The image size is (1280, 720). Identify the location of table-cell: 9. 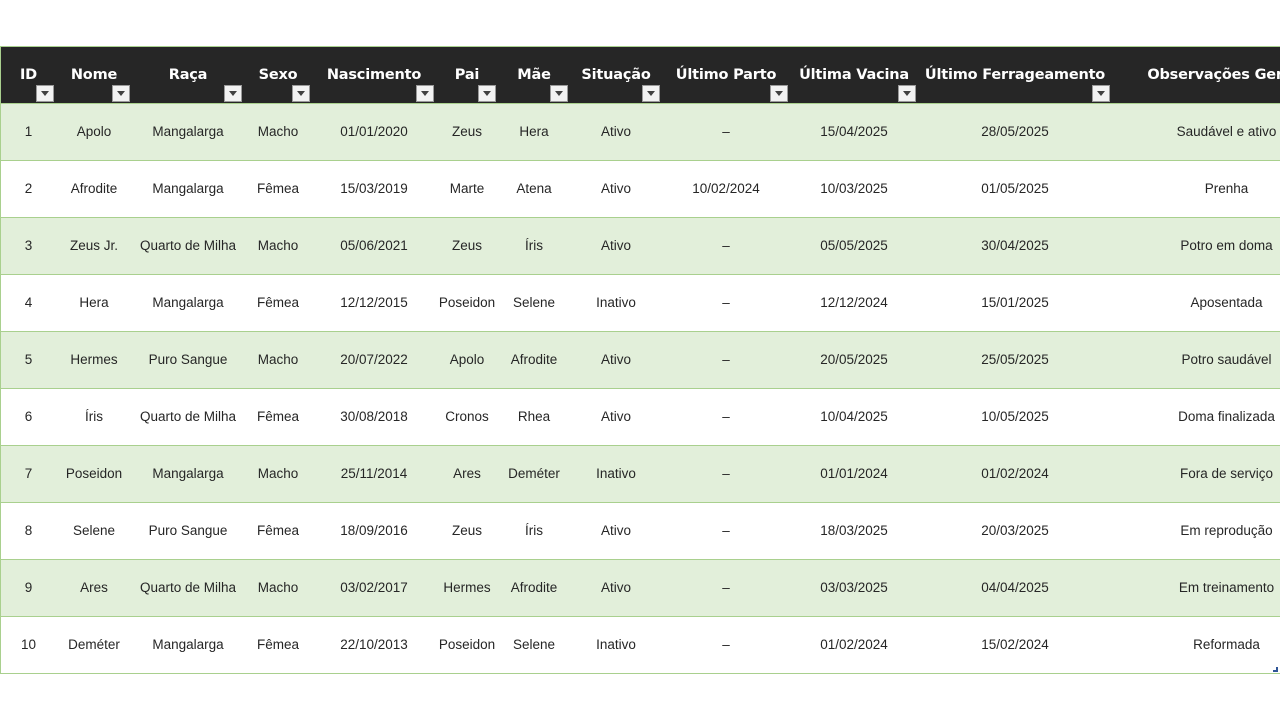
(28, 587).